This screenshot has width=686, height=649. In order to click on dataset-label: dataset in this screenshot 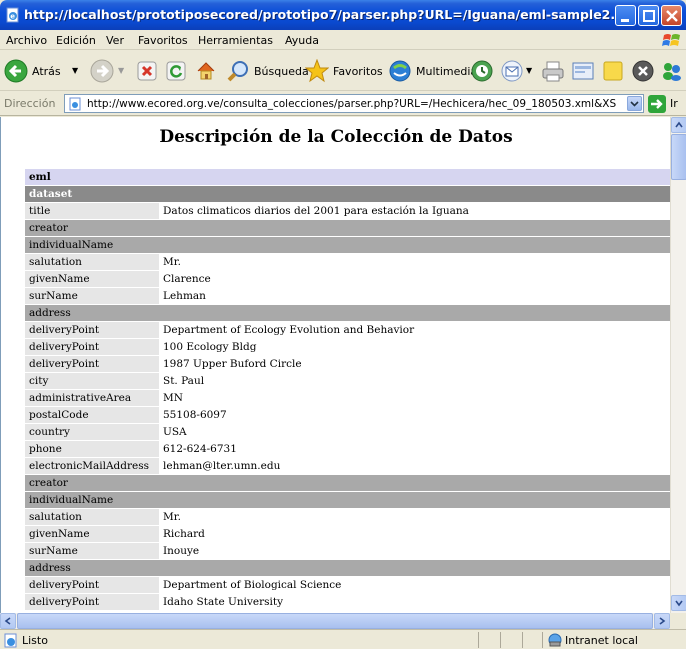, I will do `click(347, 194)`.